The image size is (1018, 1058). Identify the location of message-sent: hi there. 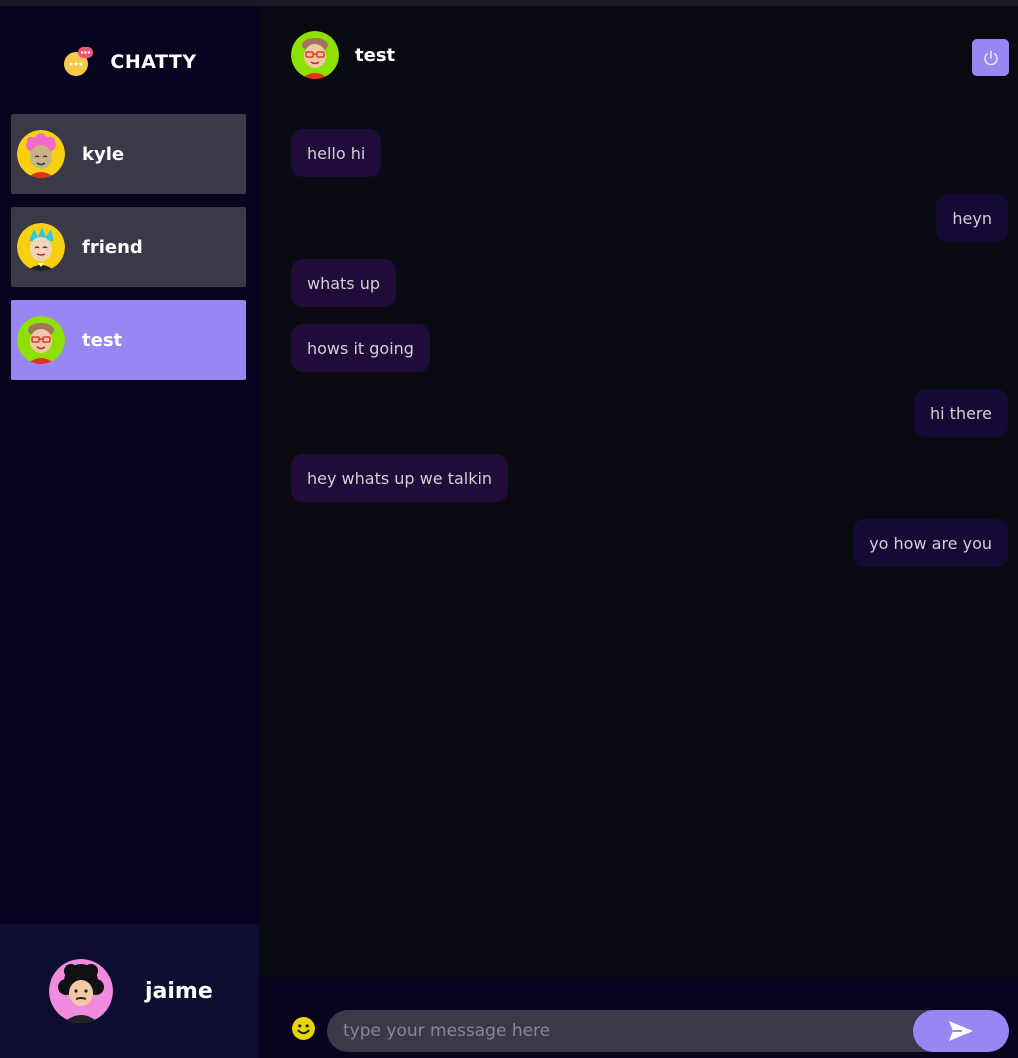
(961, 413).